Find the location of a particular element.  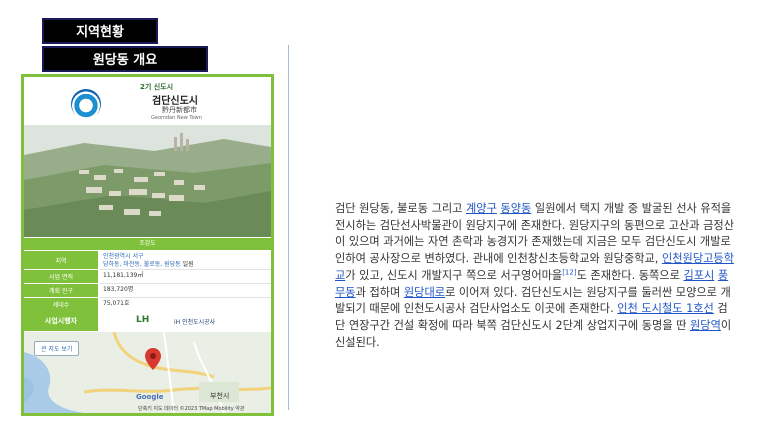

info-row-households: 세대수 75,071호 is located at coordinates (147, 304).